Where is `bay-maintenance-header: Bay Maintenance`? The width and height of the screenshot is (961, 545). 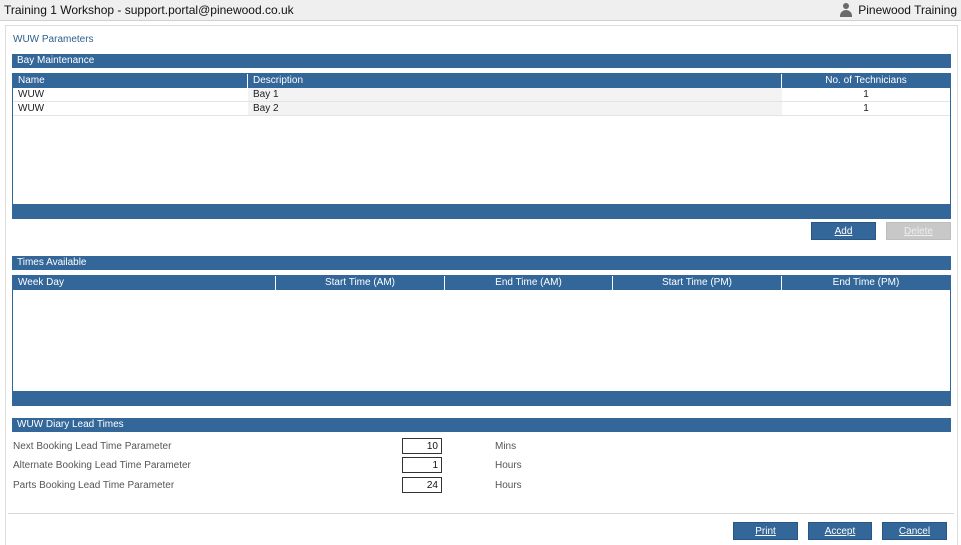
bay-maintenance-header: Bay Maintenance is located at coordinates (481, 61).